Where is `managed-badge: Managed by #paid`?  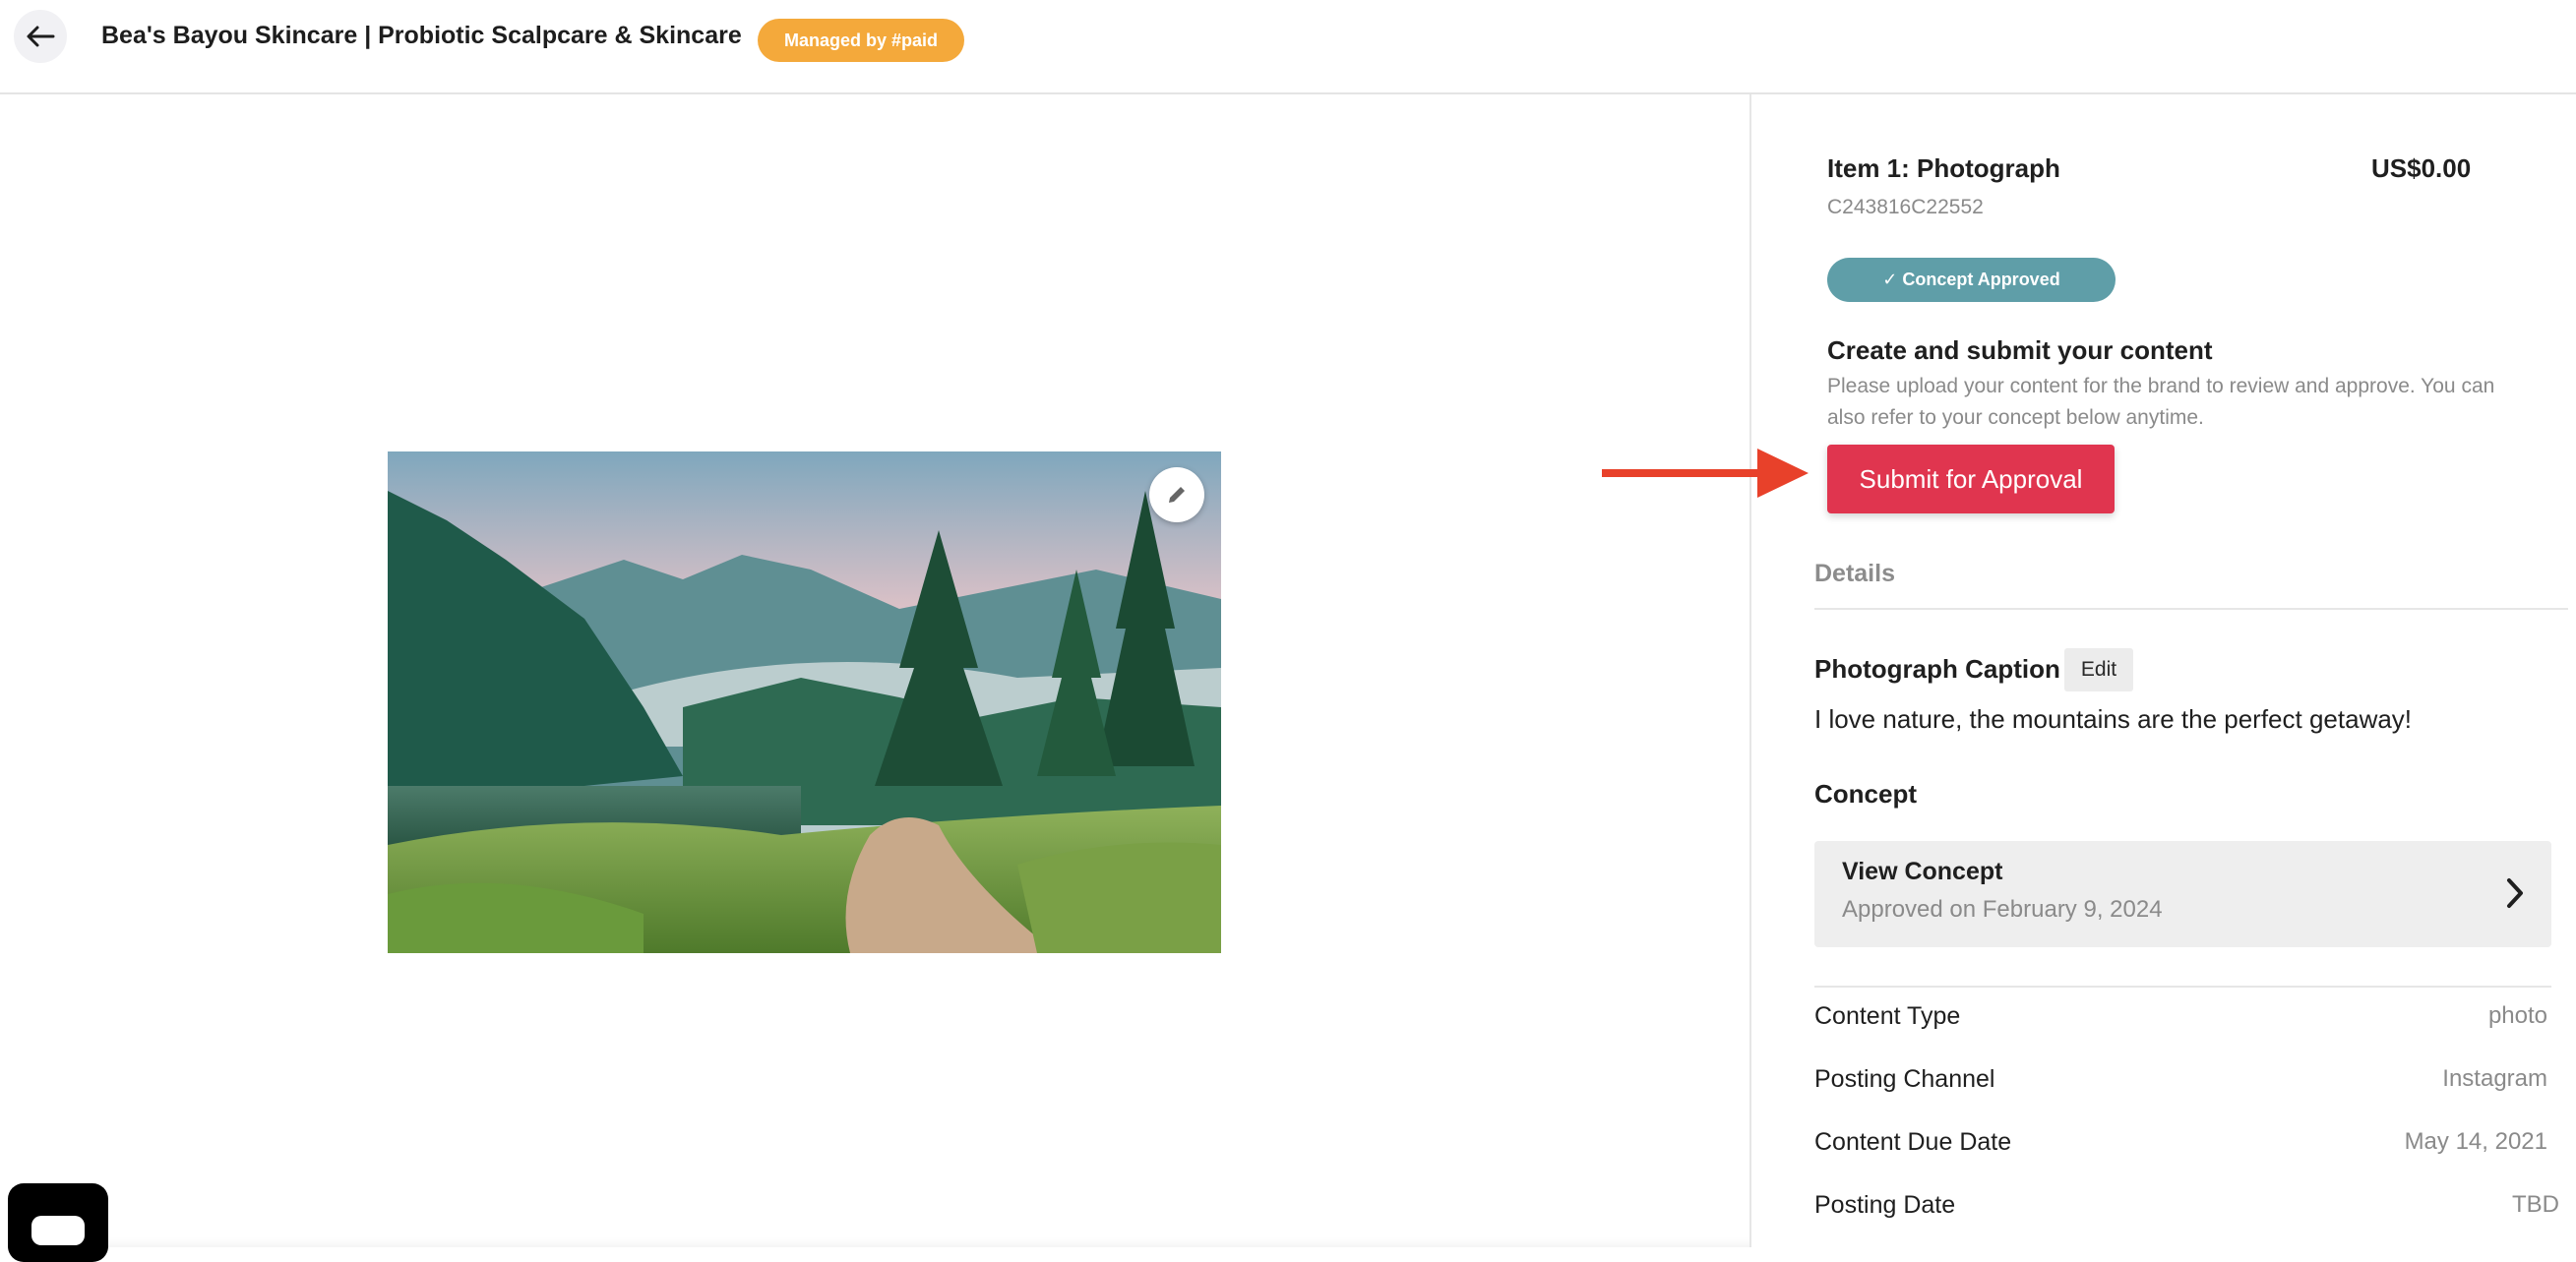
managed-badge: Managed by #paid is located at coordinates (861, 40).